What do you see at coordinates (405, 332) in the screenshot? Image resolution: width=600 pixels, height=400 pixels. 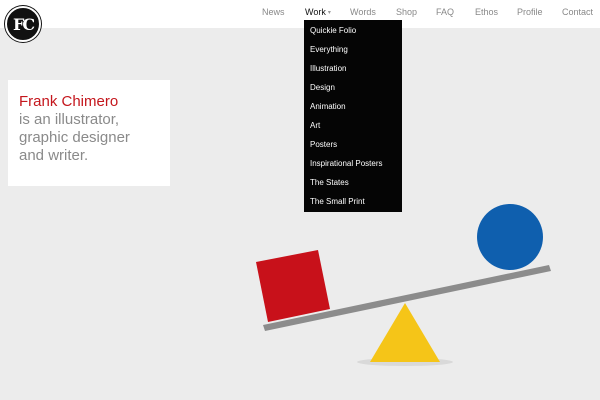 I see `yellow-triangle` at bounding box center [405, 332].